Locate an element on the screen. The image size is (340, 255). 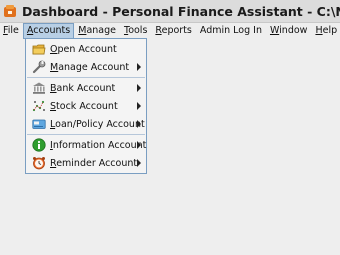
menu-admin-log-in: Admin Log In is located at coordinates (231, 31).